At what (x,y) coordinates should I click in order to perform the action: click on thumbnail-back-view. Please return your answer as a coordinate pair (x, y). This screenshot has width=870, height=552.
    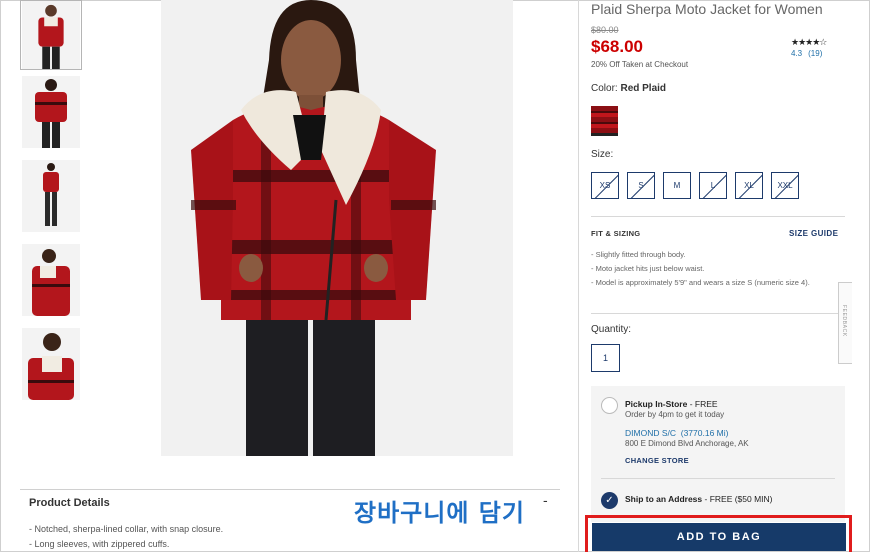
    Looking at the image, I should click on (51, 112).